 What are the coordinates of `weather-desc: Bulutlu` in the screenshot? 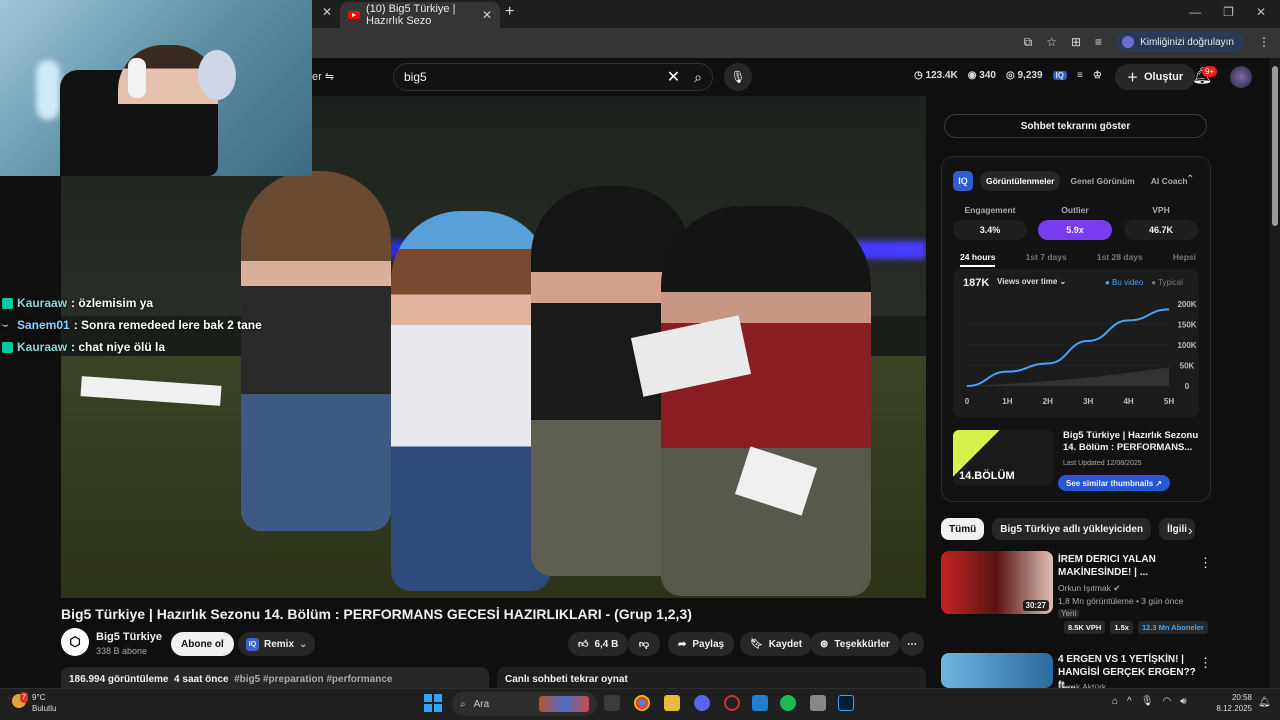 It's located at (44, 708).